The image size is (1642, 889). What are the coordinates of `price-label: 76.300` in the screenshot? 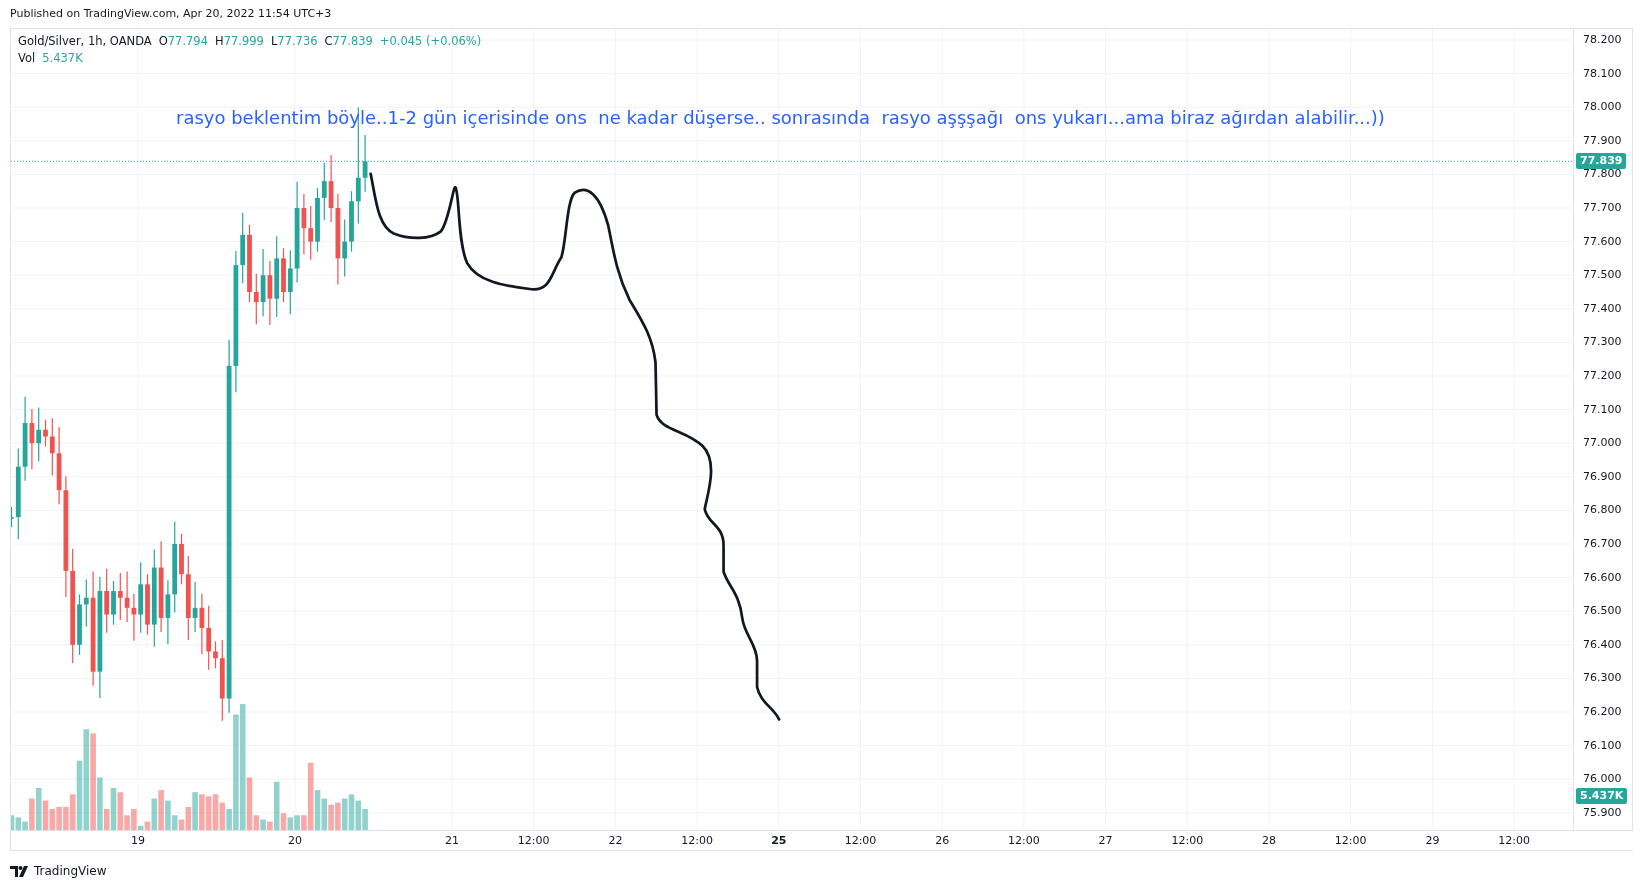 It's located at (1602, 678).